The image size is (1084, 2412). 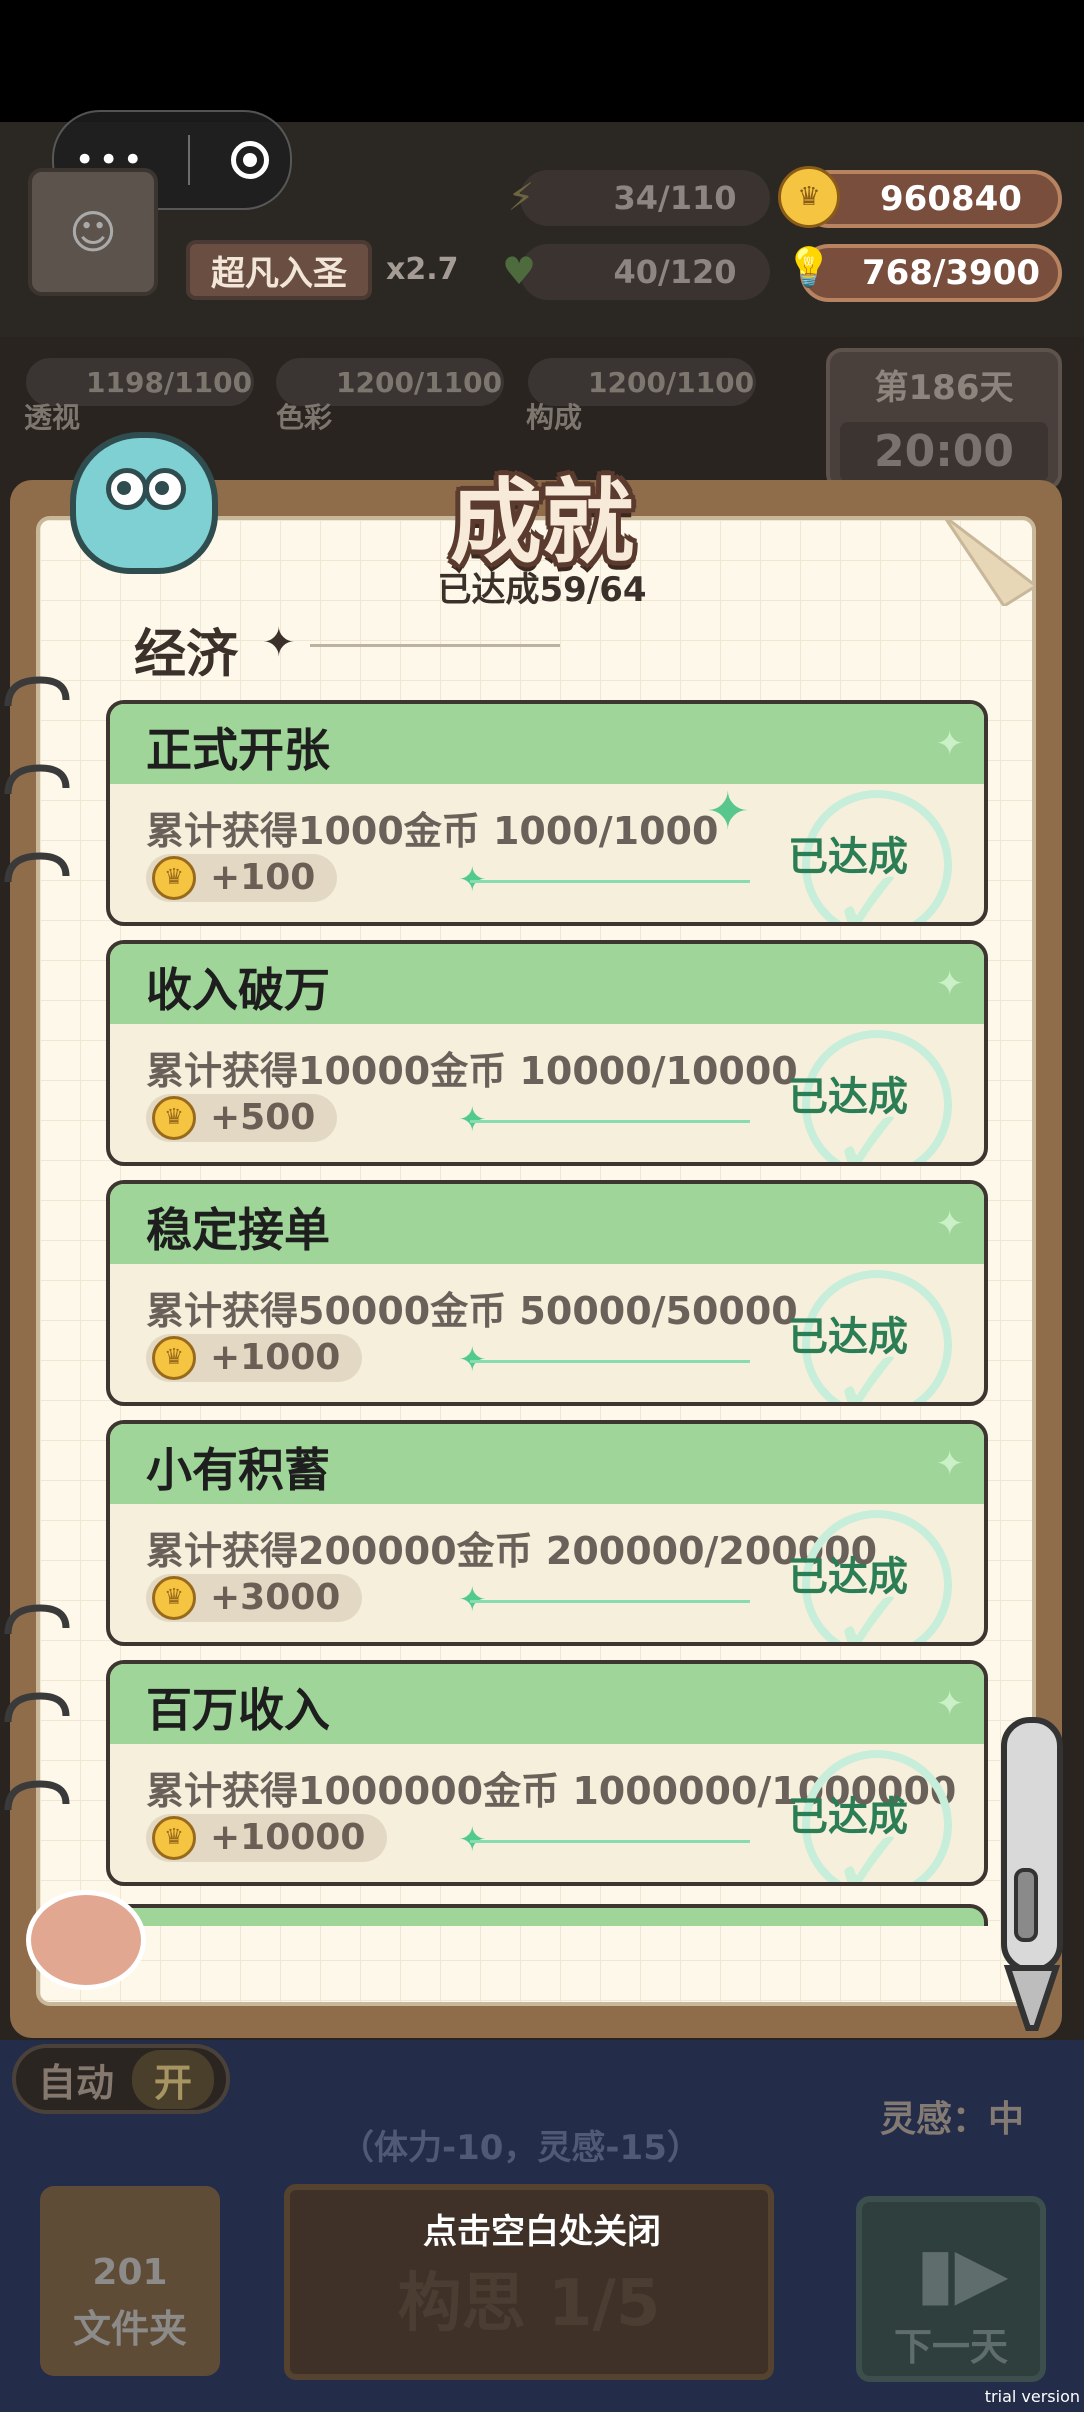 What do you see at coordinates (520, 2148) in the screenshot?
I see `cost-text: （体力-10，灵感-15）` at bounding box center [520, 2148].